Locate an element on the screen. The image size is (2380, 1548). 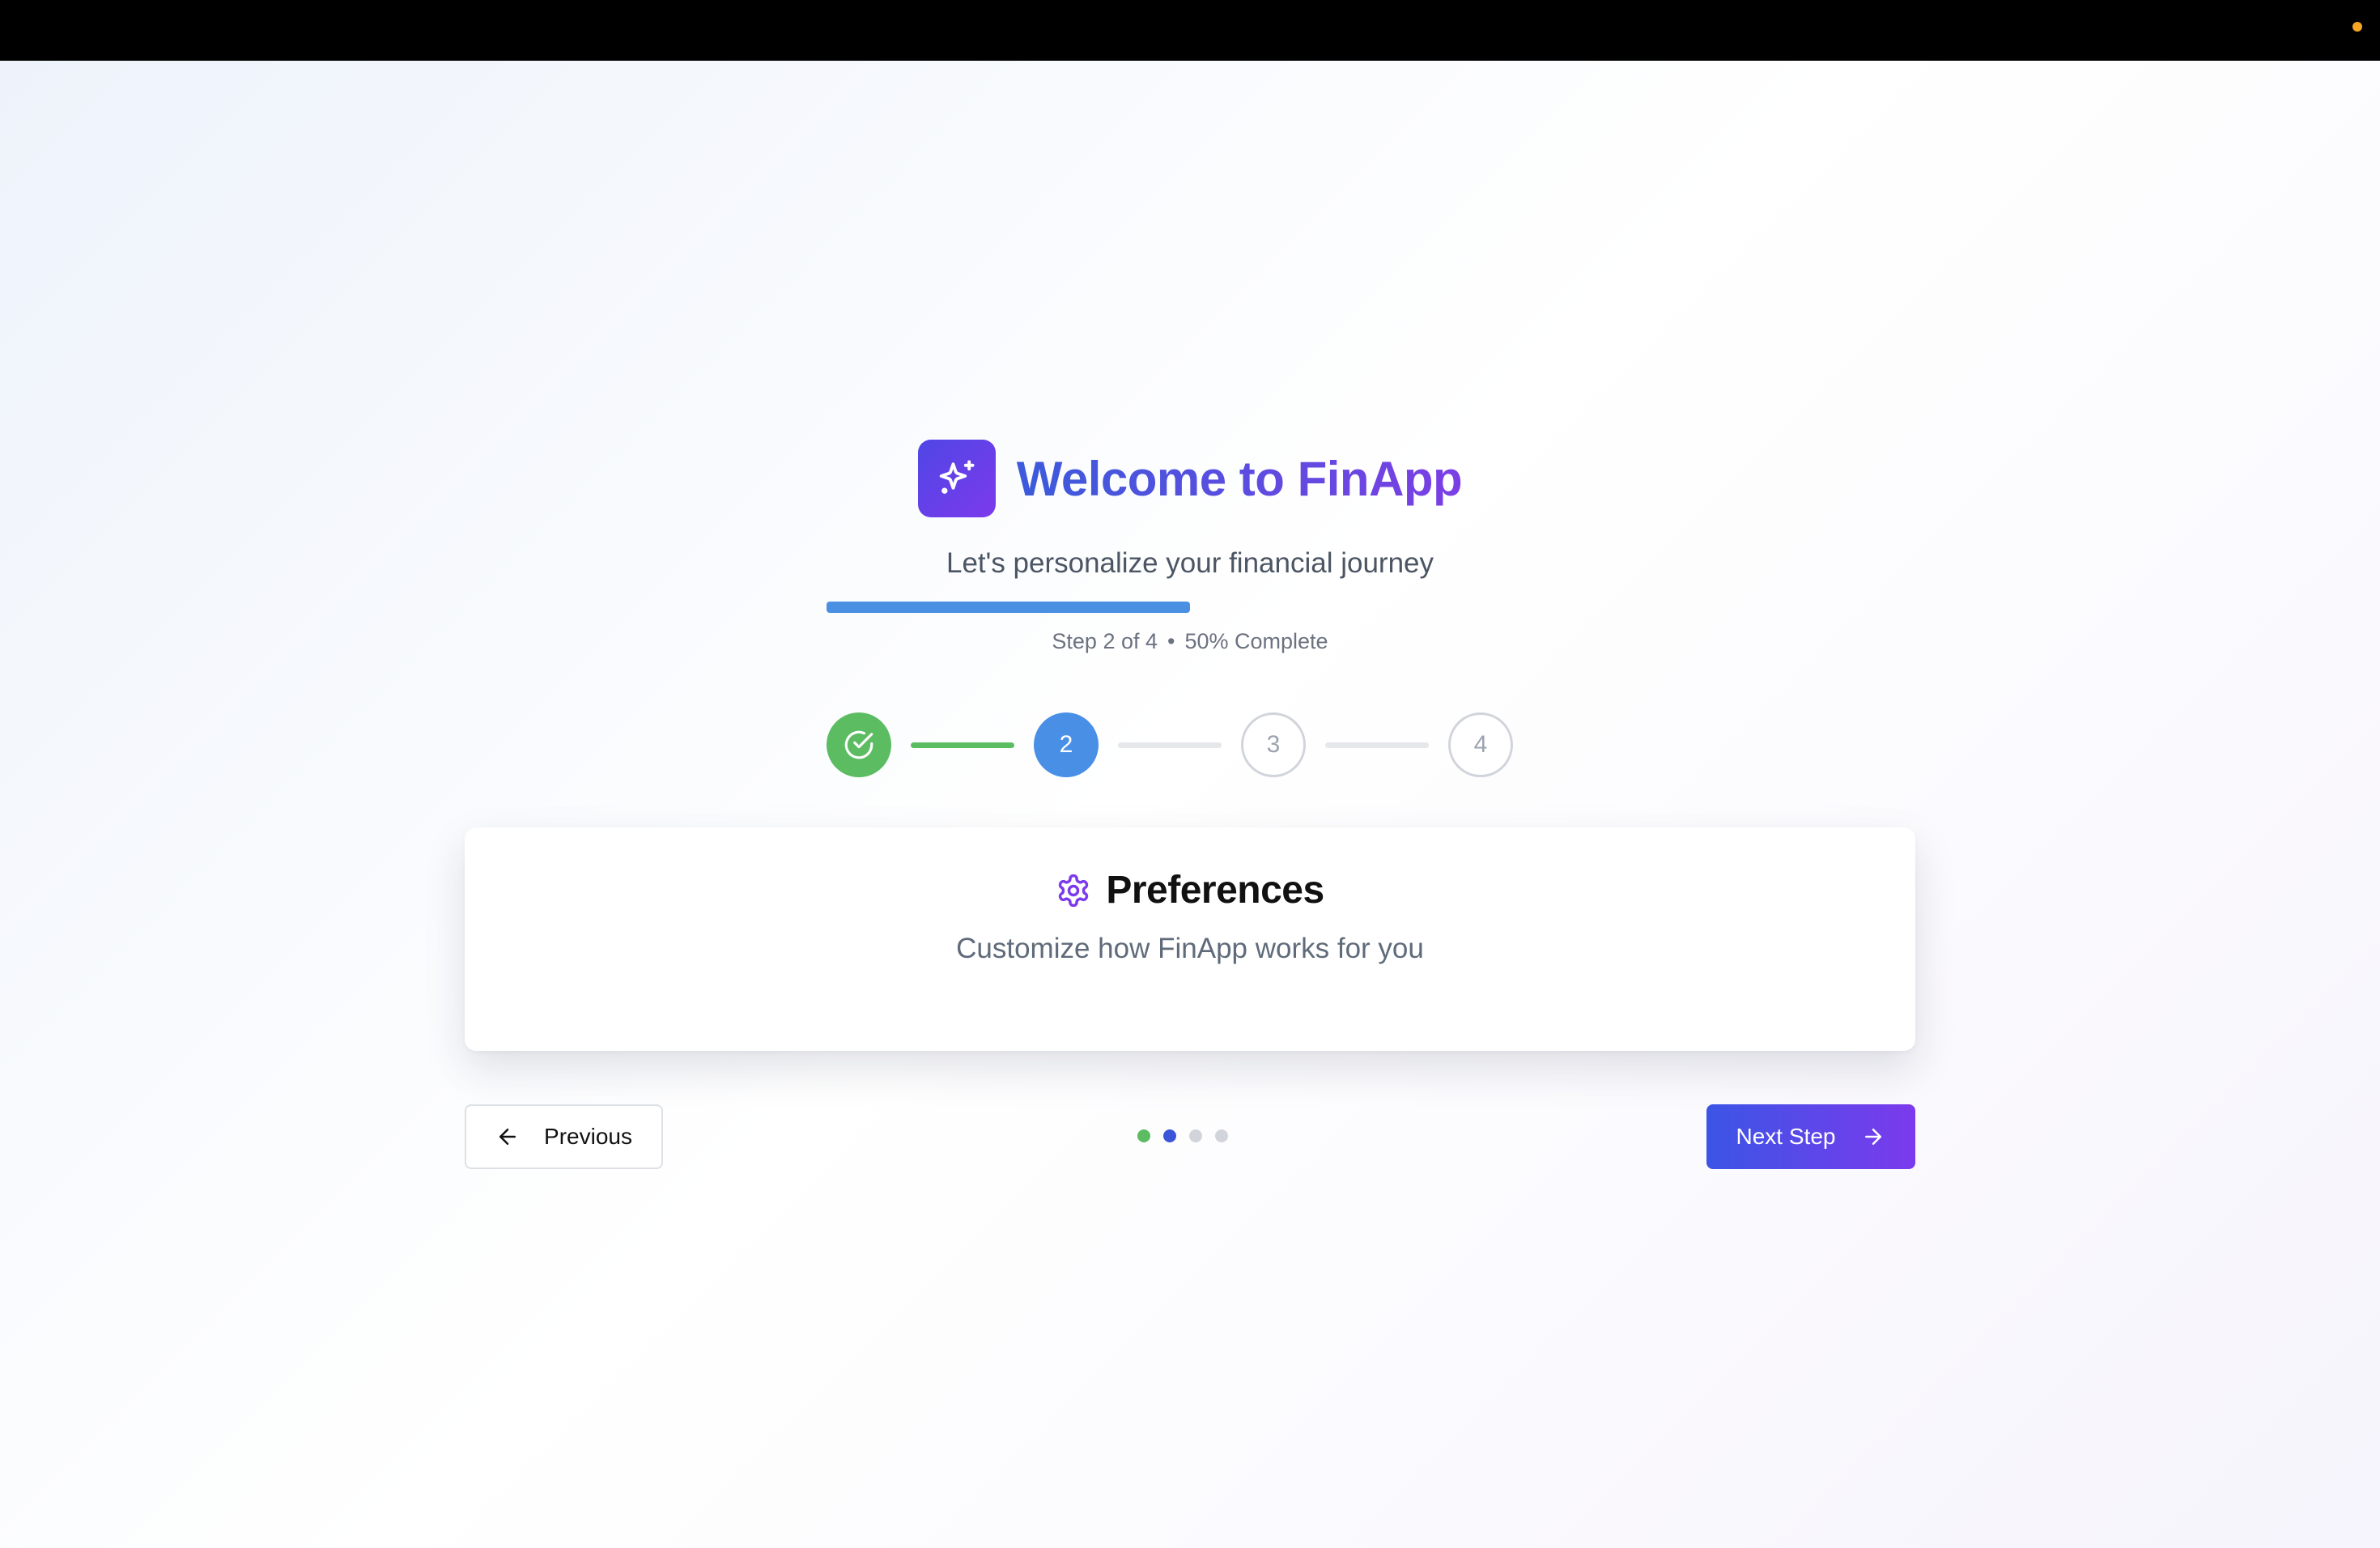
welcome-header: Welcome to FinApp is located at coordinates (1190, 478).